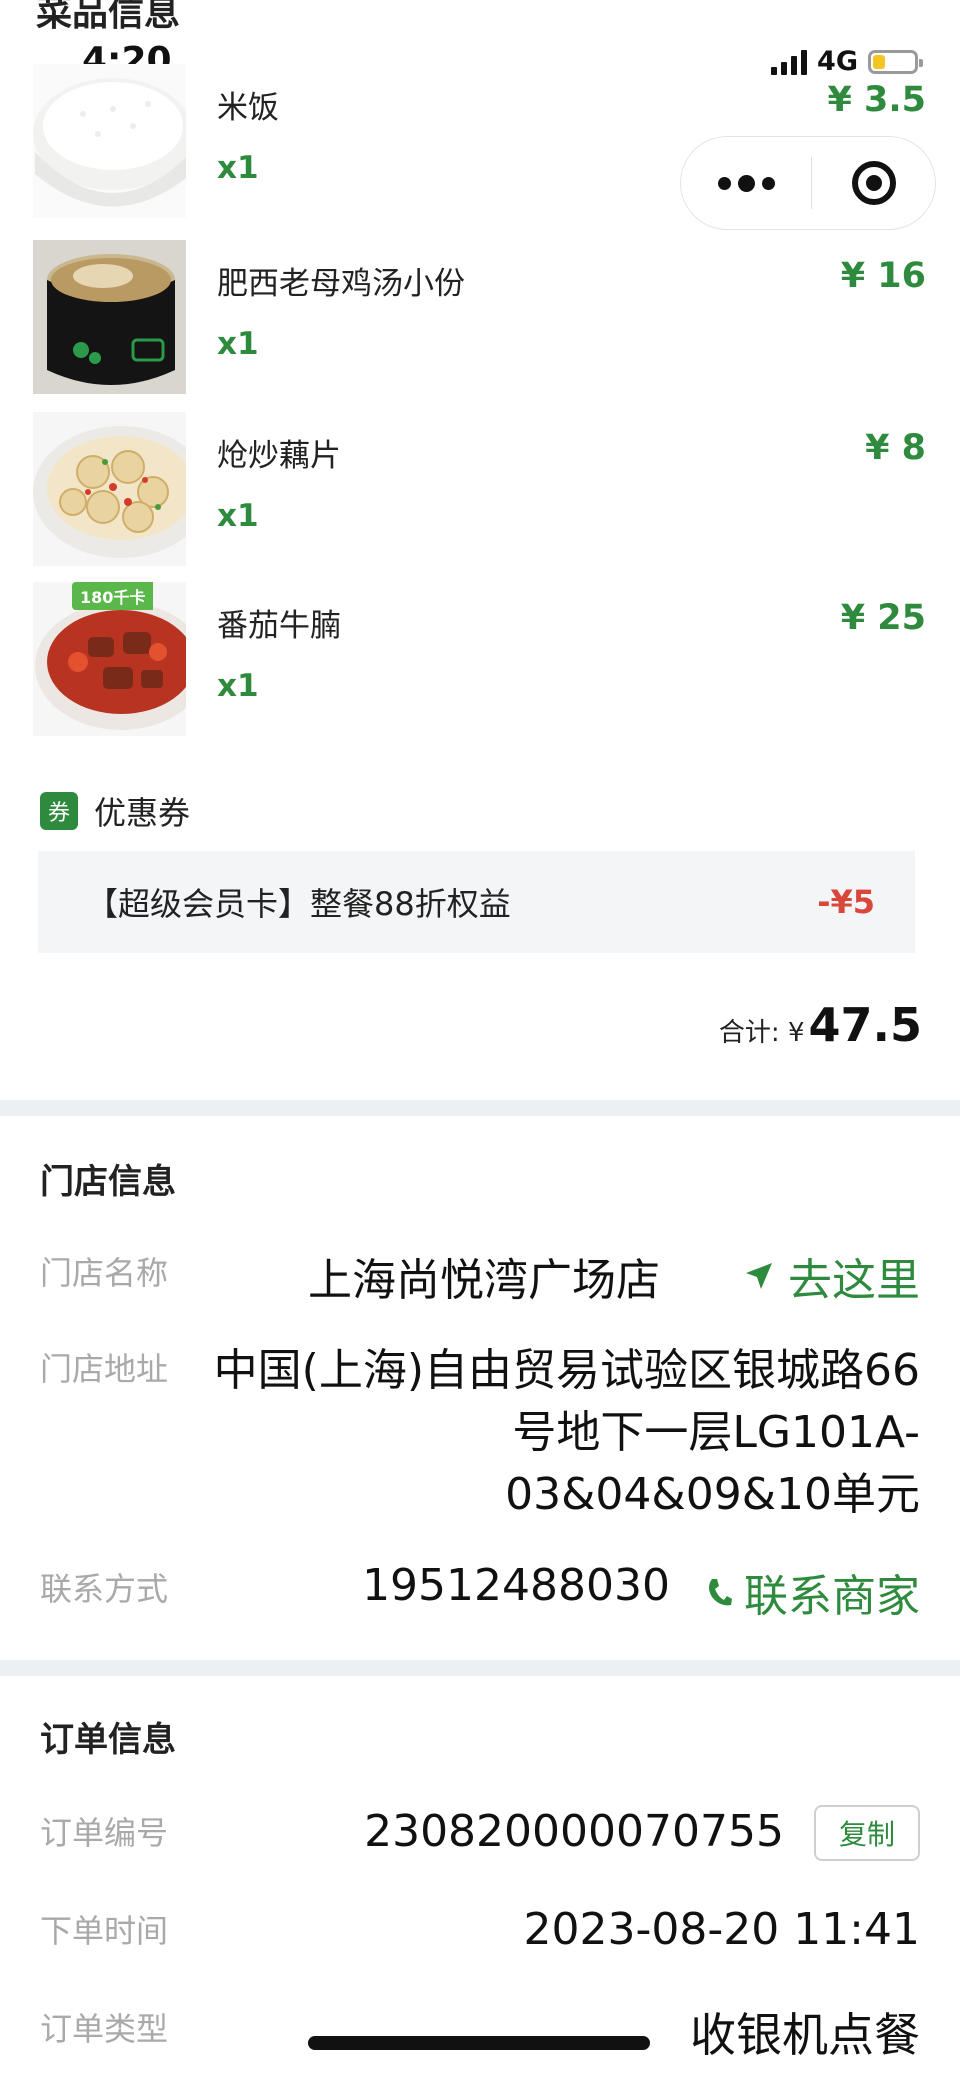 This screenshot has height=2079, width=960. I want to click on dish-price: ¥ 16, so click(883, 276).